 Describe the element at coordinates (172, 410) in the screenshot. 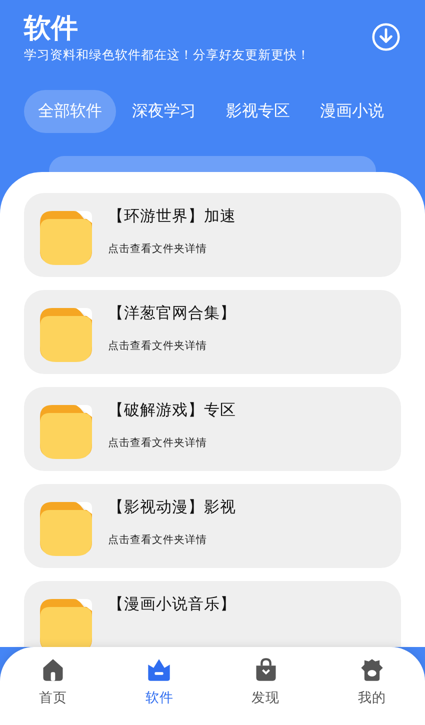

I see `folder-title: 【破解游戏】专区` at that location.